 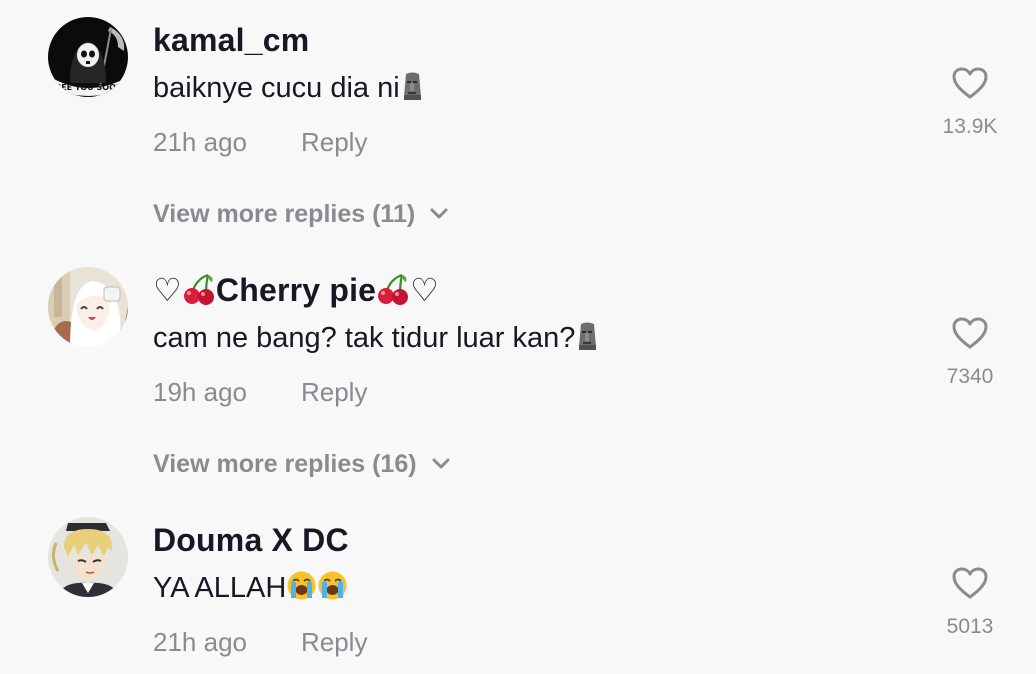 I want to click on like-button: 13.9K, so click(x=970, y=103).